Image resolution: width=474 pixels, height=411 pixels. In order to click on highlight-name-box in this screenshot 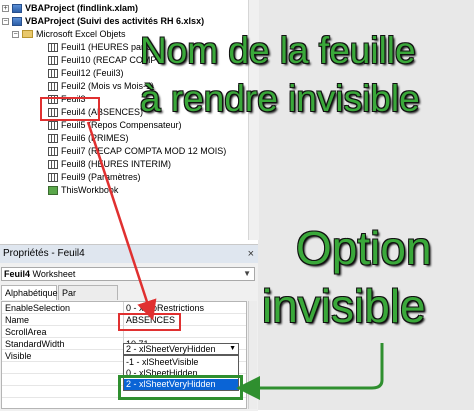, I will do `click(149, 322)`.